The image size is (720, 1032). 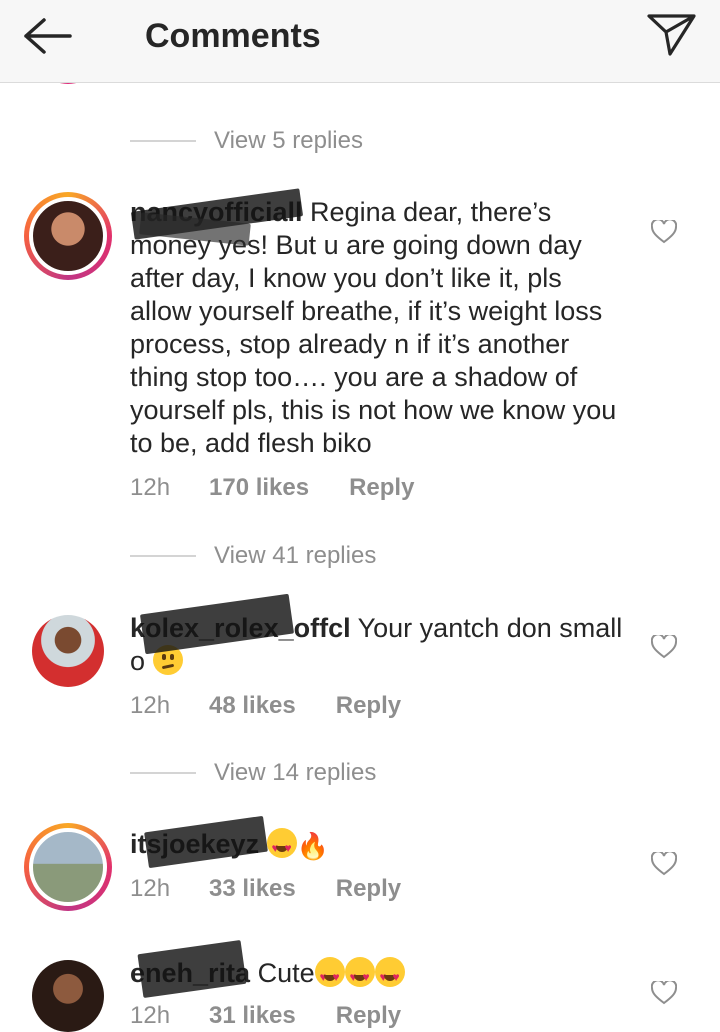 I want to click on view-replies-link: View 5 replies, so click(x=246, y=141).